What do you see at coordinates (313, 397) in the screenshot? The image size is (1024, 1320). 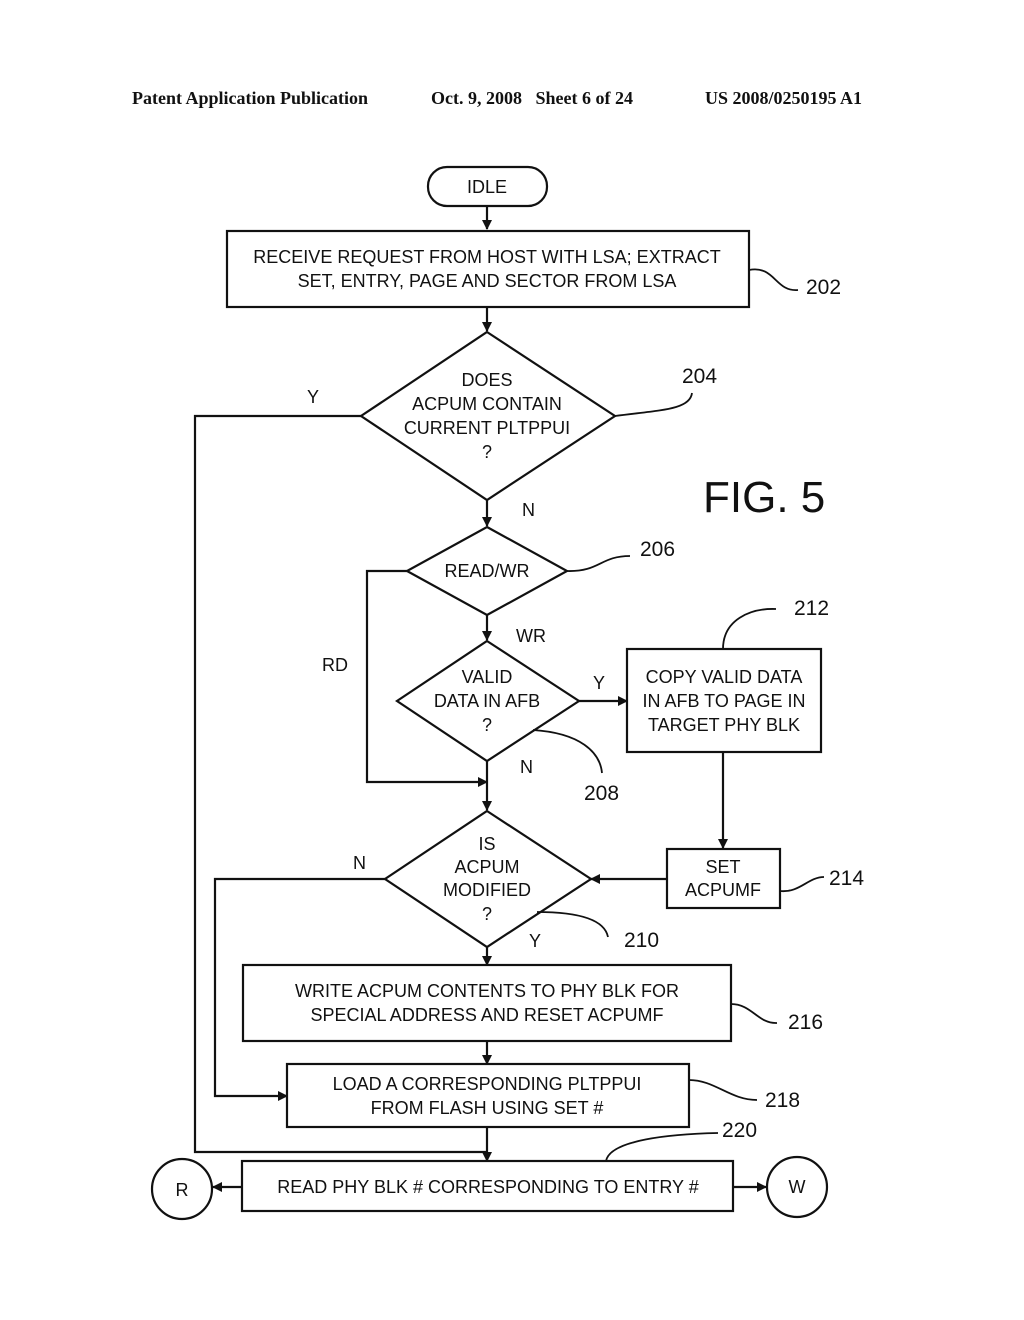 I see `branch-204-yes: Y` at bounding box center [313, 397].